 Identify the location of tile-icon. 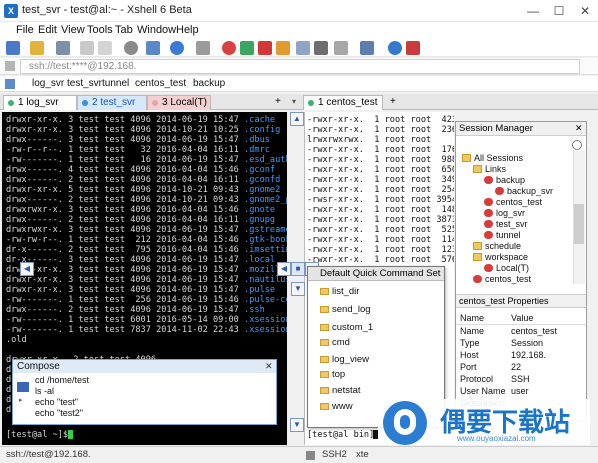
(367, 48).